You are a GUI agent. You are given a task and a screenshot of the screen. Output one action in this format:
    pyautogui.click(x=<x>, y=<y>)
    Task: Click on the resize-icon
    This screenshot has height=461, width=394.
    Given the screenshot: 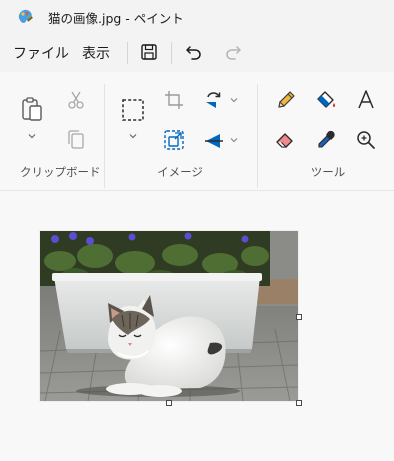 What is the action you would take?
    pyautogui.click(x=174, y=140)
    